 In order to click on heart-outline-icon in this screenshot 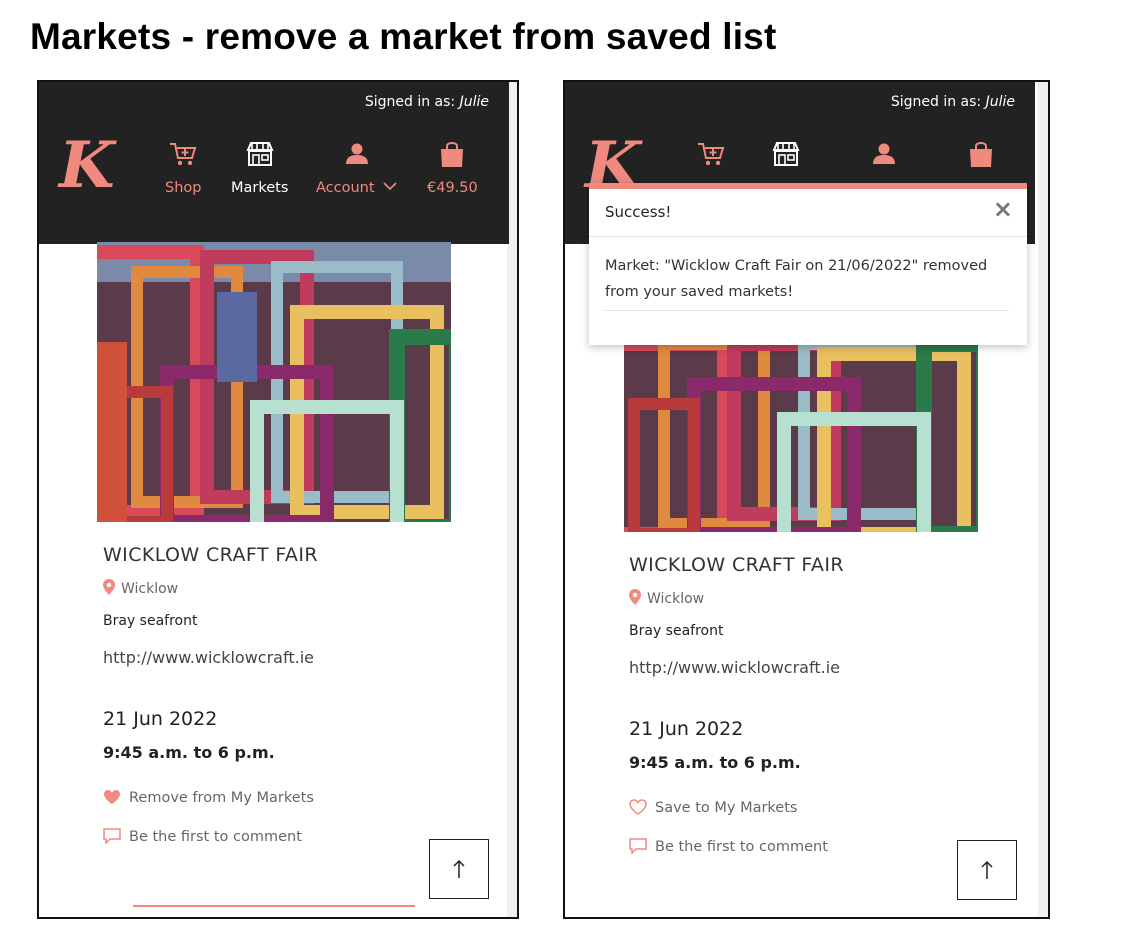, I will do `click(638, 807)`.